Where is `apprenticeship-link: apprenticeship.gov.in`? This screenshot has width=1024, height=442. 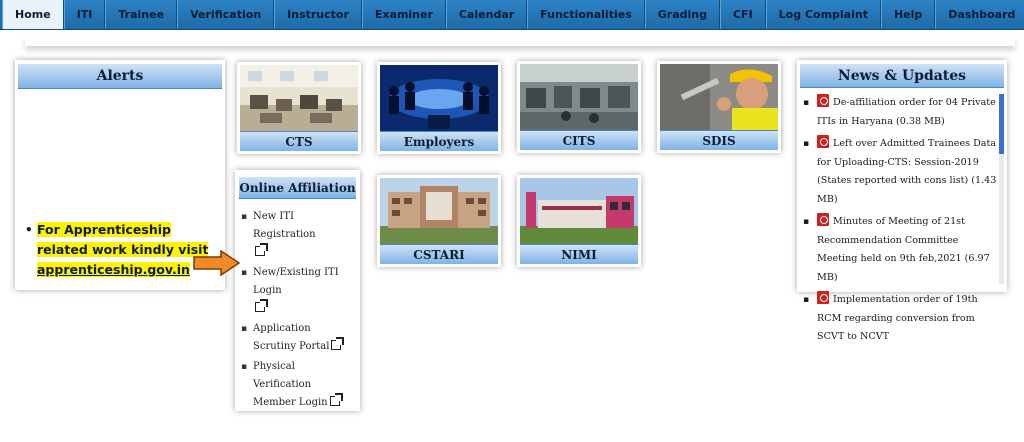
apprenticeship-link: apprenticeship.gov.in is located at coordinates (113, 269).